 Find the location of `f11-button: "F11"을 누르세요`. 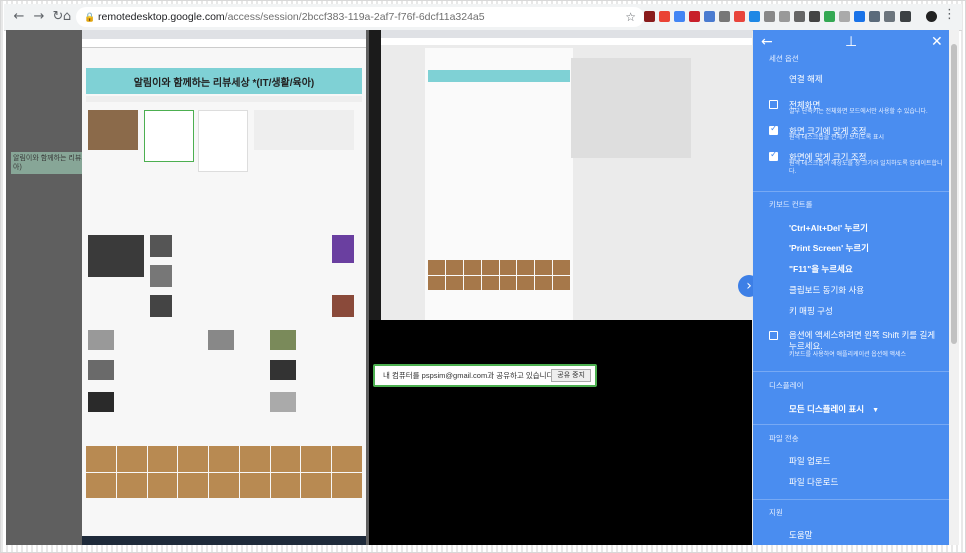

f11-button: "F11"을 누르세요 is located at coordinates (821, 269).